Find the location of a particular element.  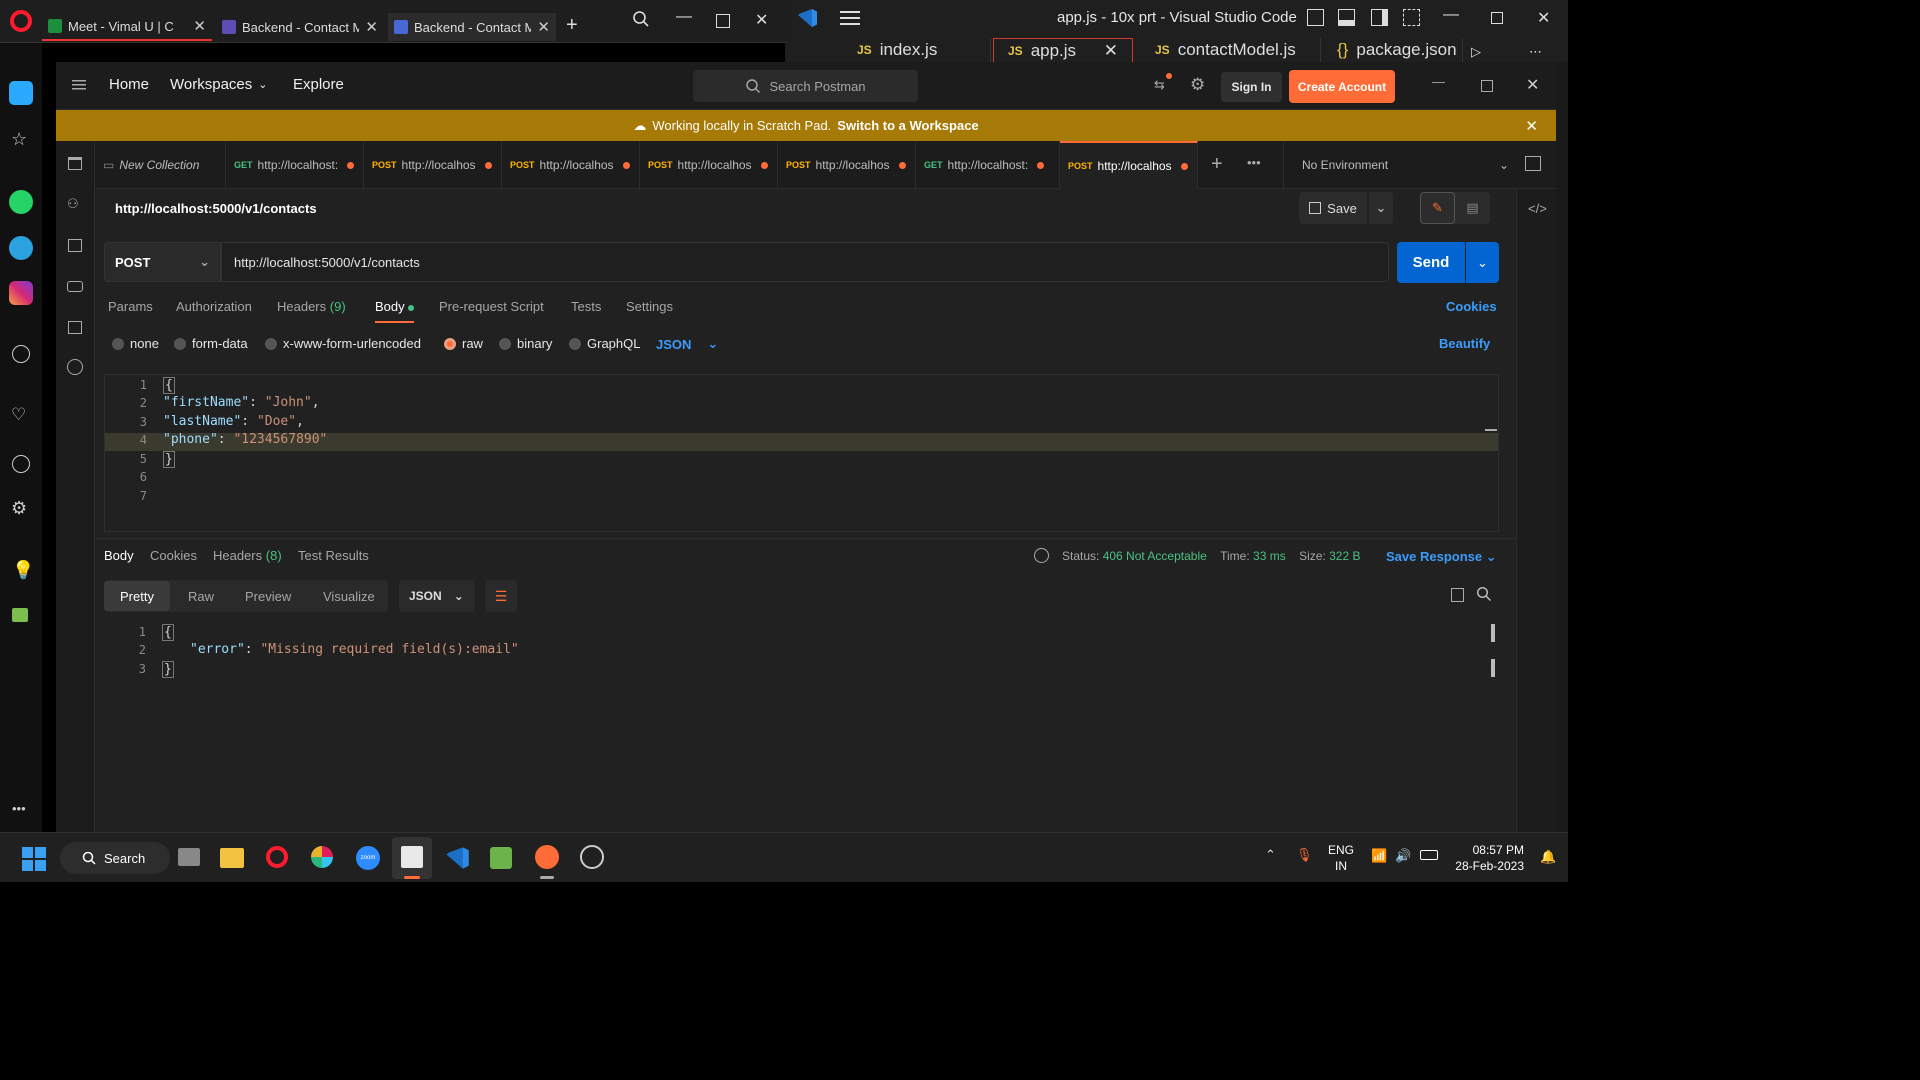

url-input: http://localhost:5000/v1/contacts is located at coordinates (805, 262).